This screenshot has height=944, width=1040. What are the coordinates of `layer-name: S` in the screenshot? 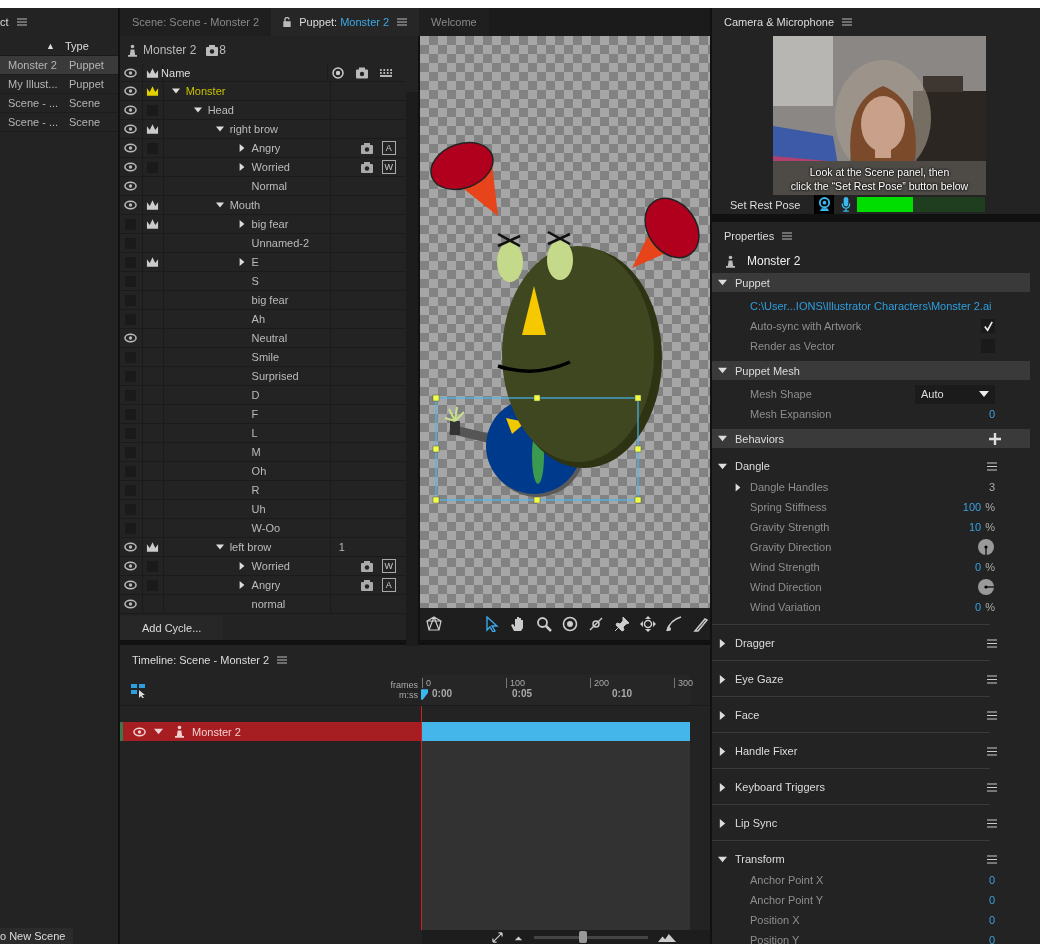 It's located at (255, 281).